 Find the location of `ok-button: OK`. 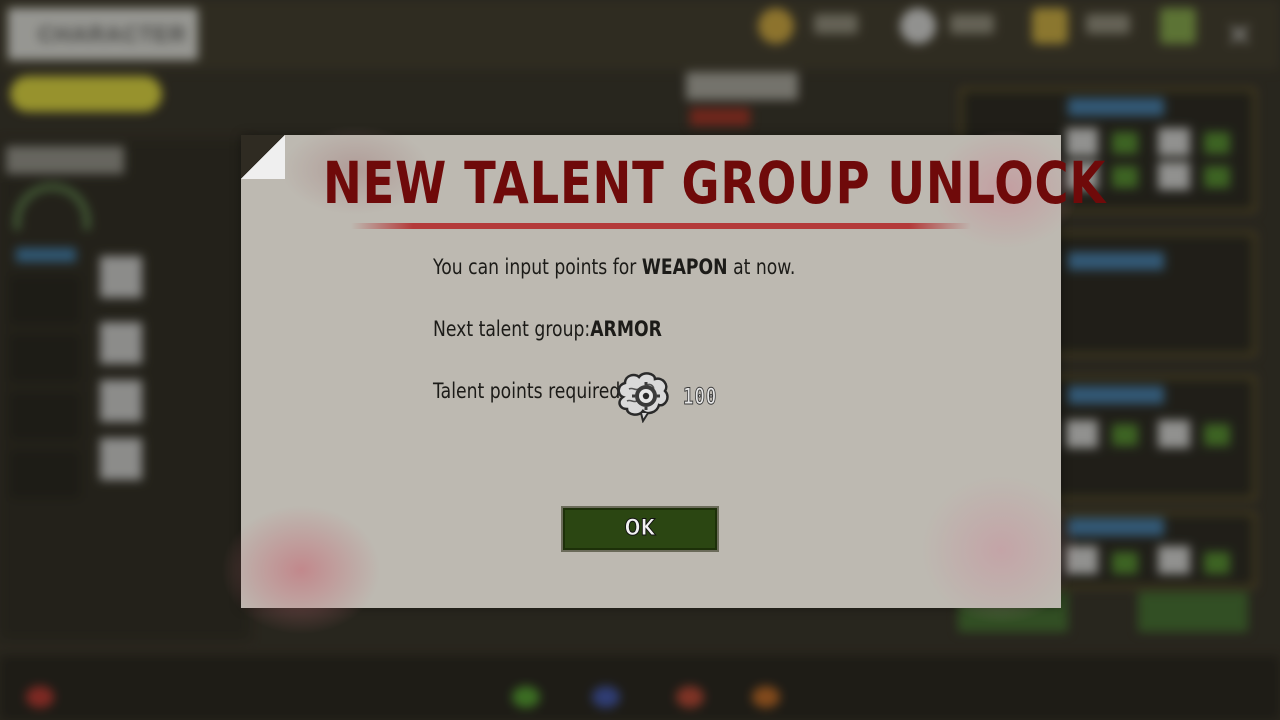

ok-button: OK is located at coordinates (640, 529).